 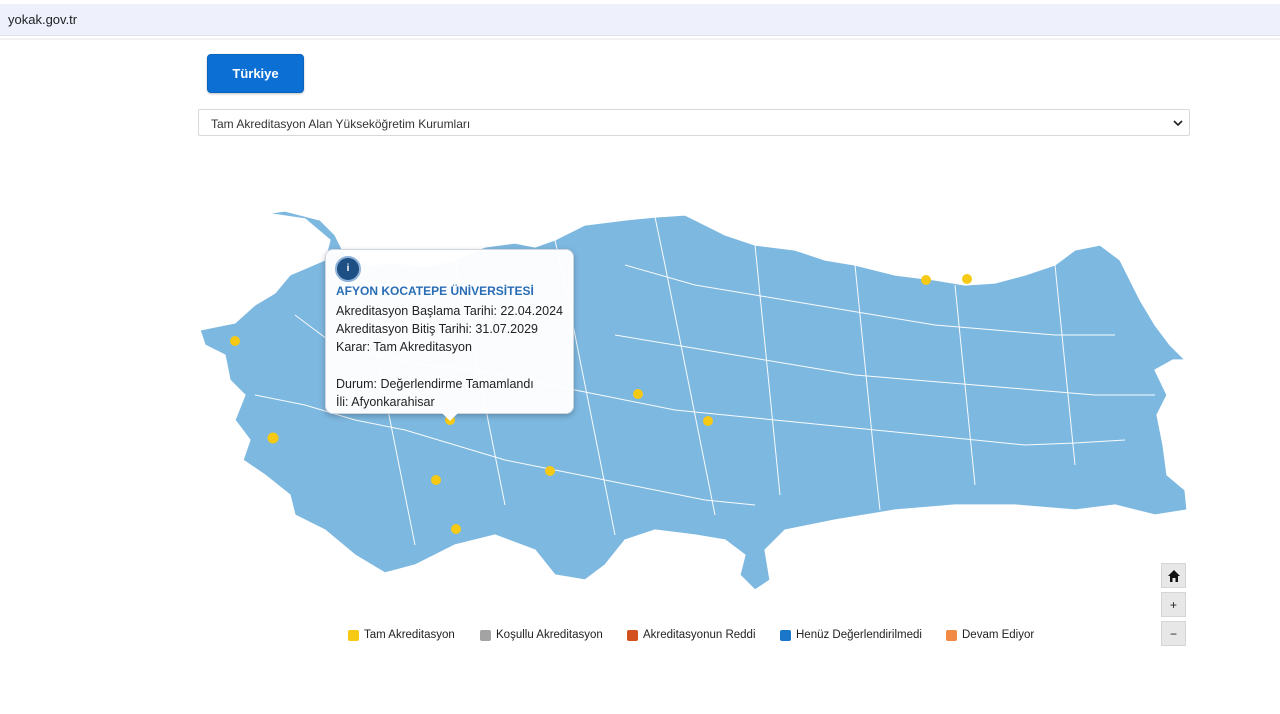 I want to click on accreditation-decision: Karar: Tam Akreditasyon, so click(x=404, y=347).